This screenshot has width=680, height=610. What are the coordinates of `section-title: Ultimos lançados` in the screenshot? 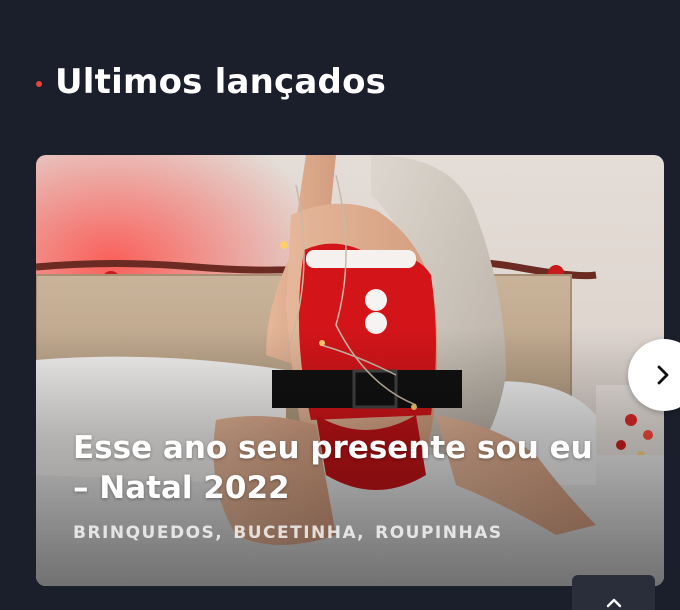 It's located at (221, 82).